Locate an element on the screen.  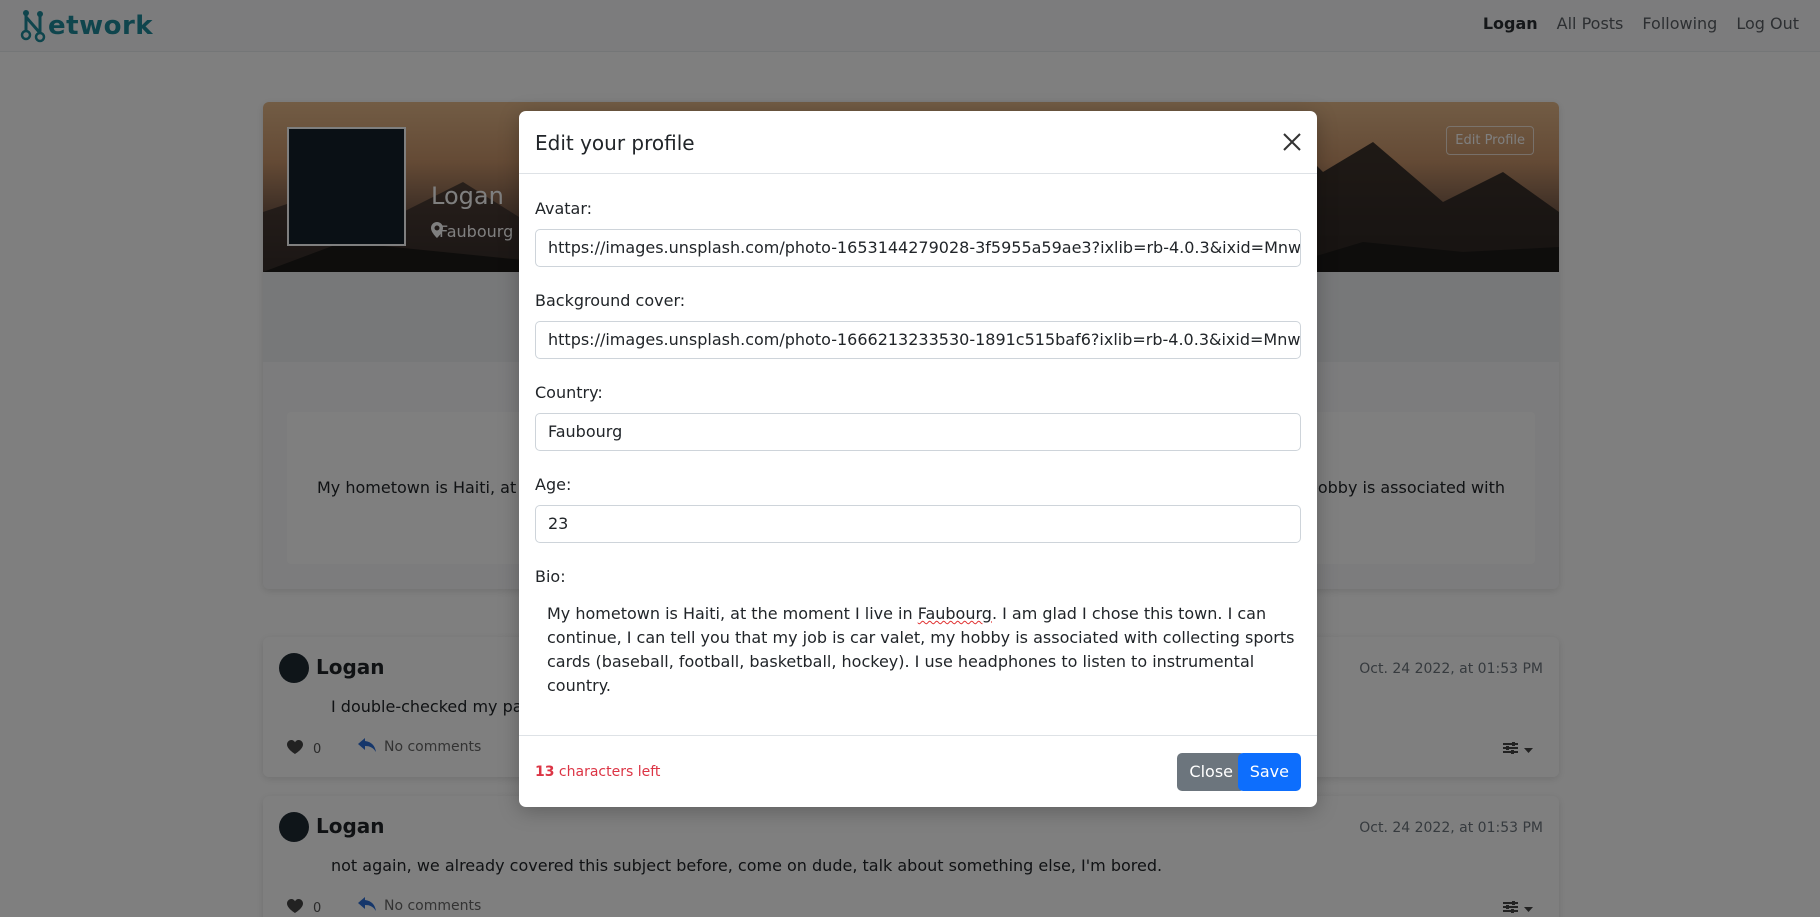
close-button: Close is located at coordinates (1211, 772).